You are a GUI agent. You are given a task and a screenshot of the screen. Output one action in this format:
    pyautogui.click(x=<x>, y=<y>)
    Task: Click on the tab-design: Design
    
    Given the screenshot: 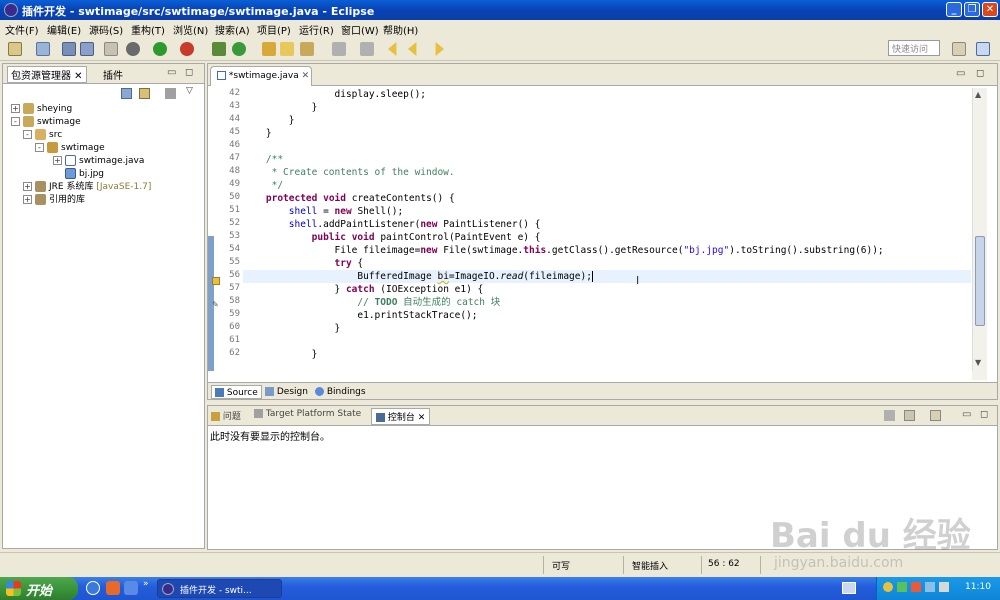 What is the action you would take?
    pyautogui.click(x=286, y=392)
    